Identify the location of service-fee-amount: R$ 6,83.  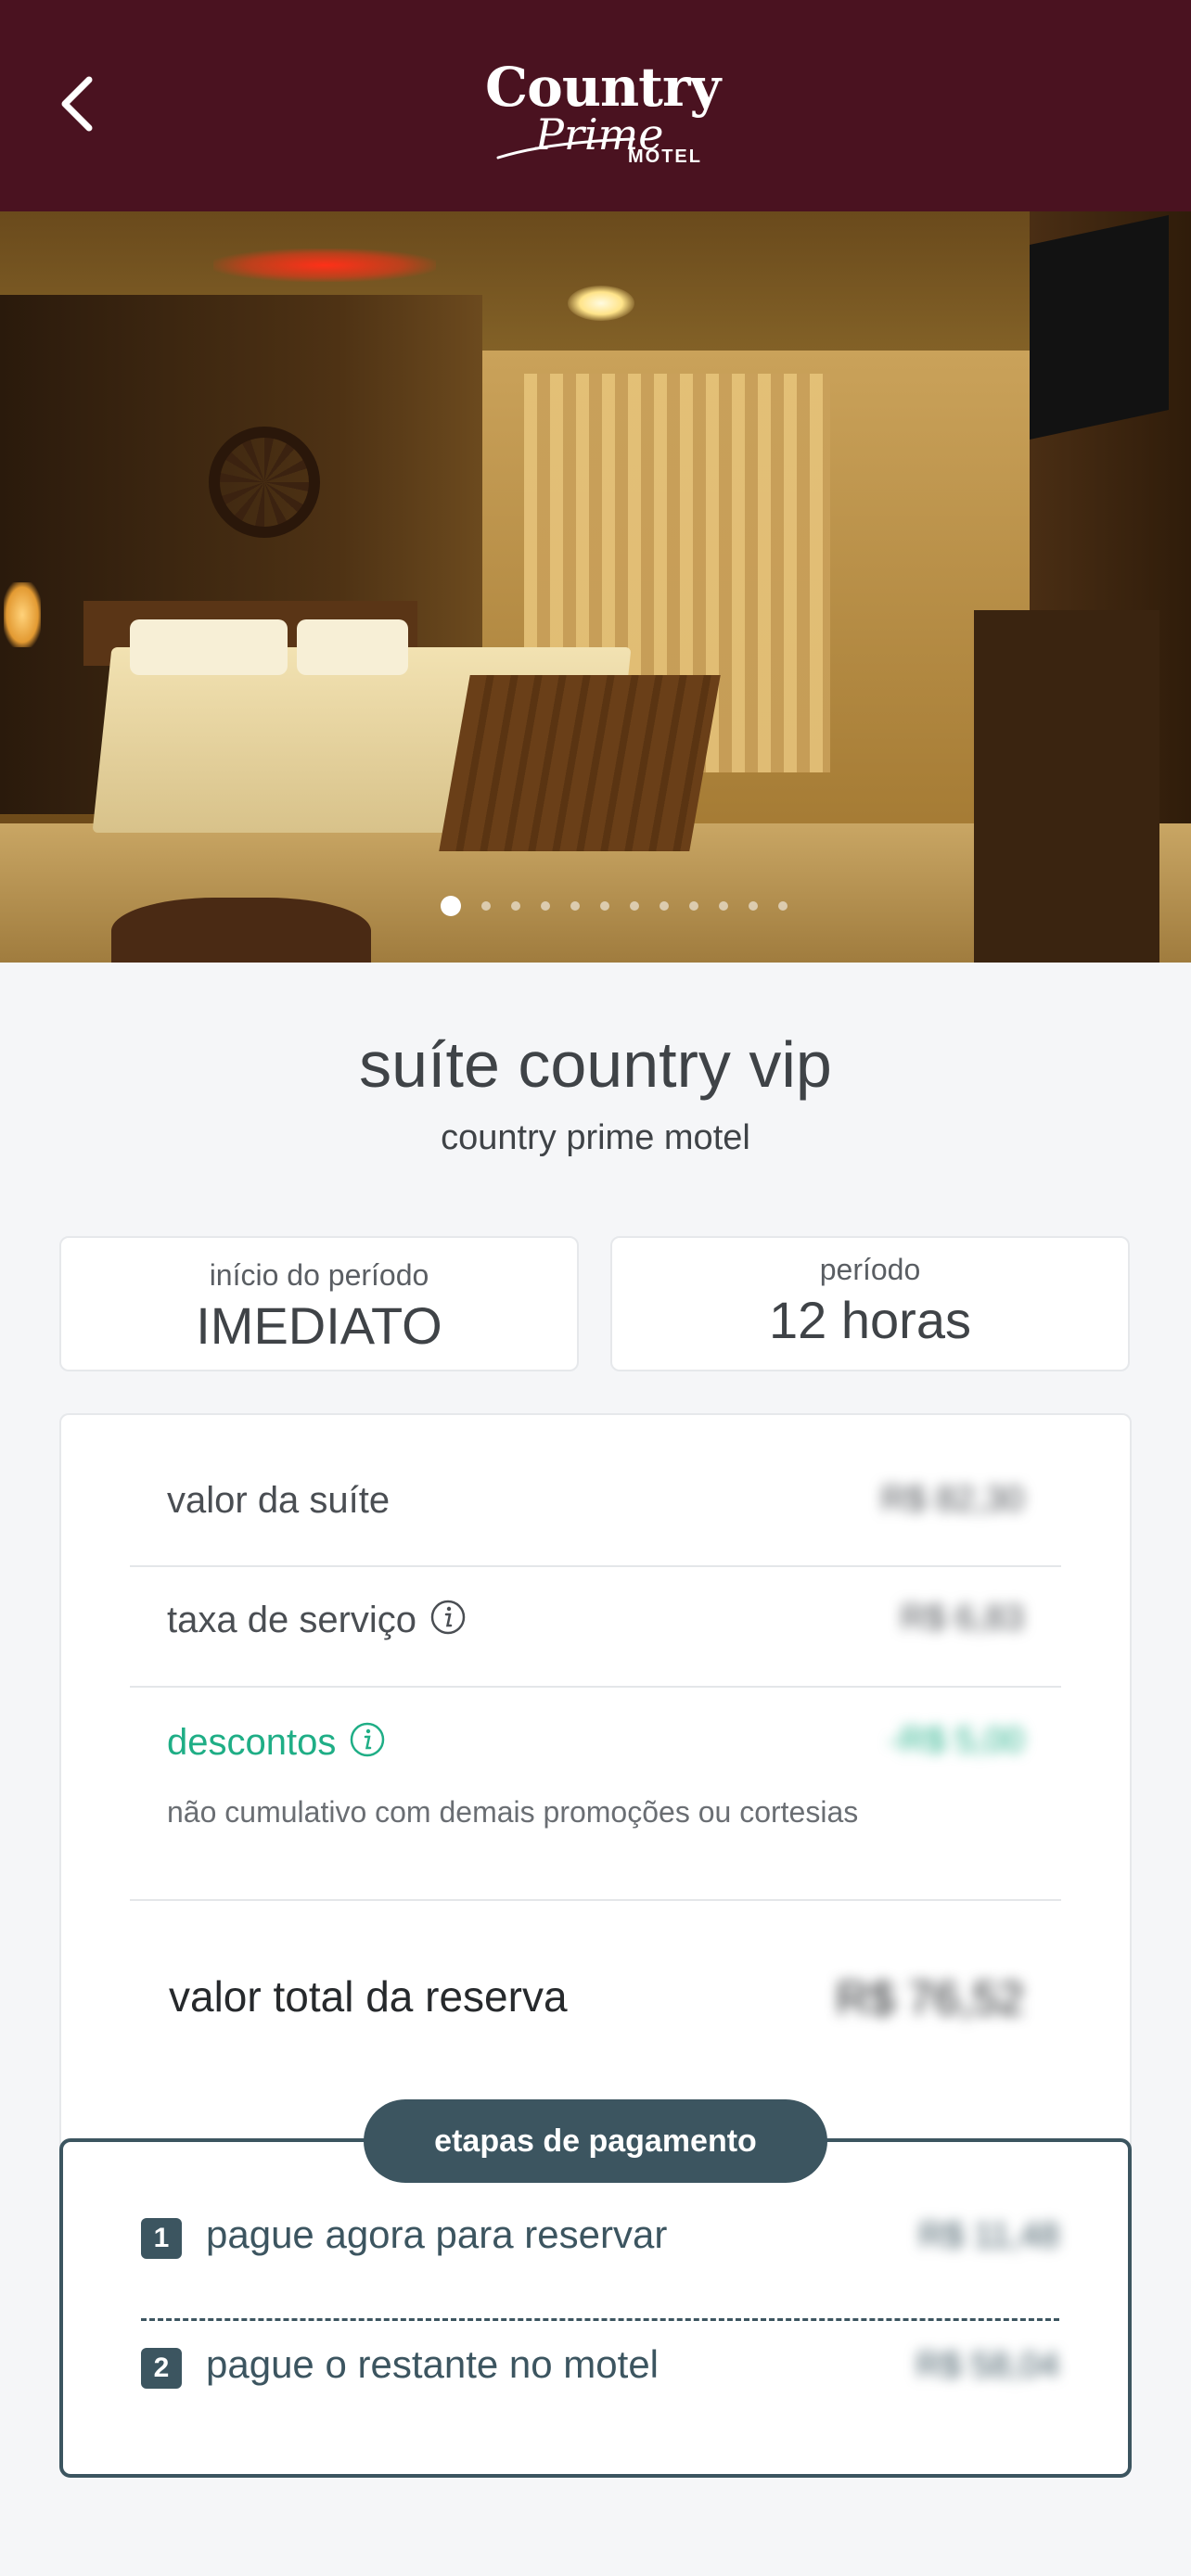
(962, 1619).